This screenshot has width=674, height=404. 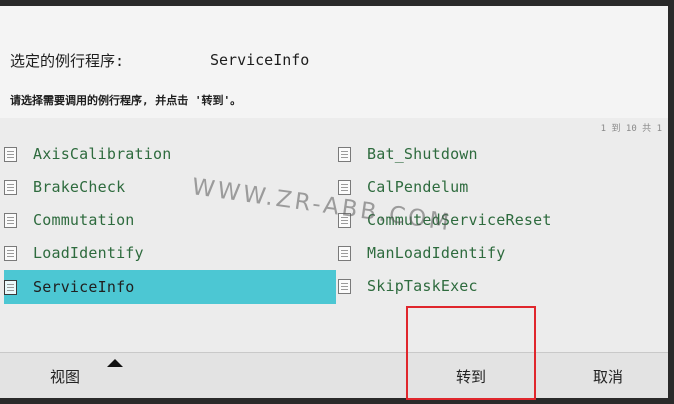 What do you see at coordinates (170, 187) in the screenshot?
I see `routine-item-brakecheck: BrakeCheck` at bounding box center [170, 187].